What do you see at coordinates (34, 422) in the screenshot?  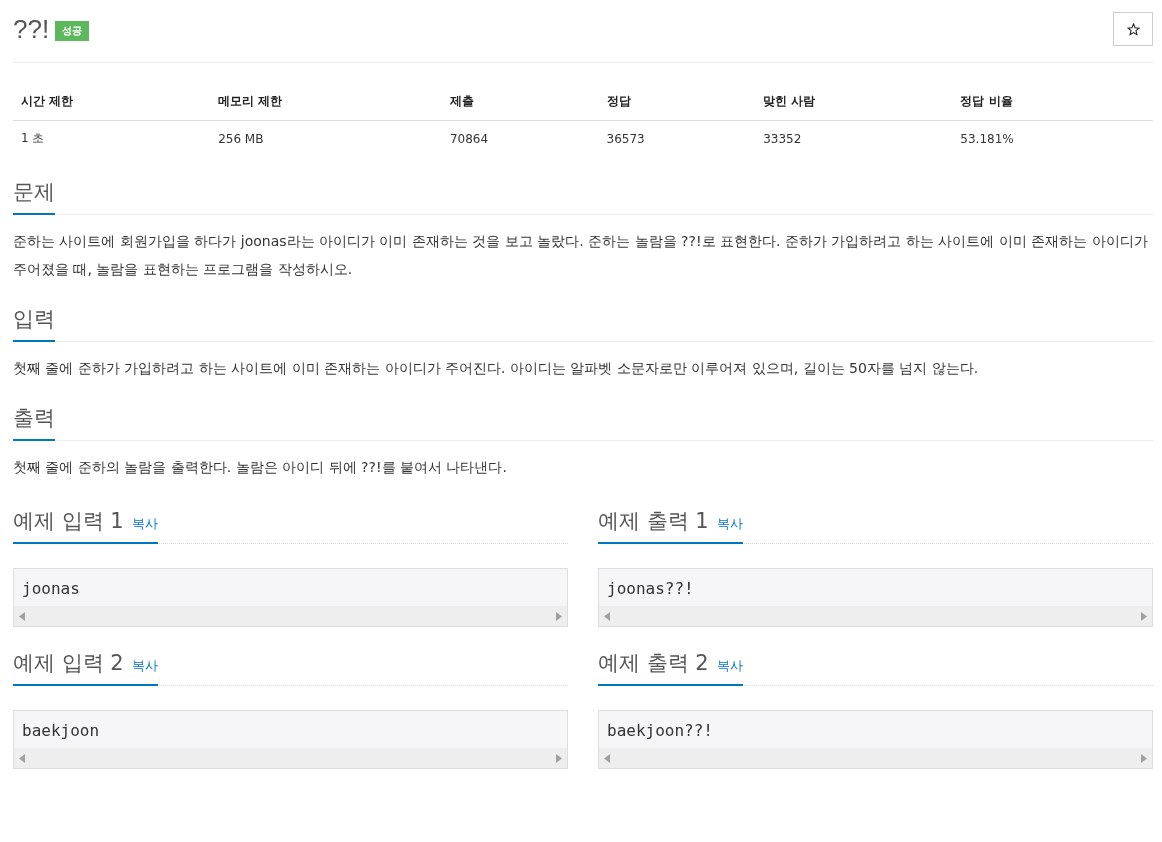 I see `section-heading: 출력` at bounding box center [34, 422].